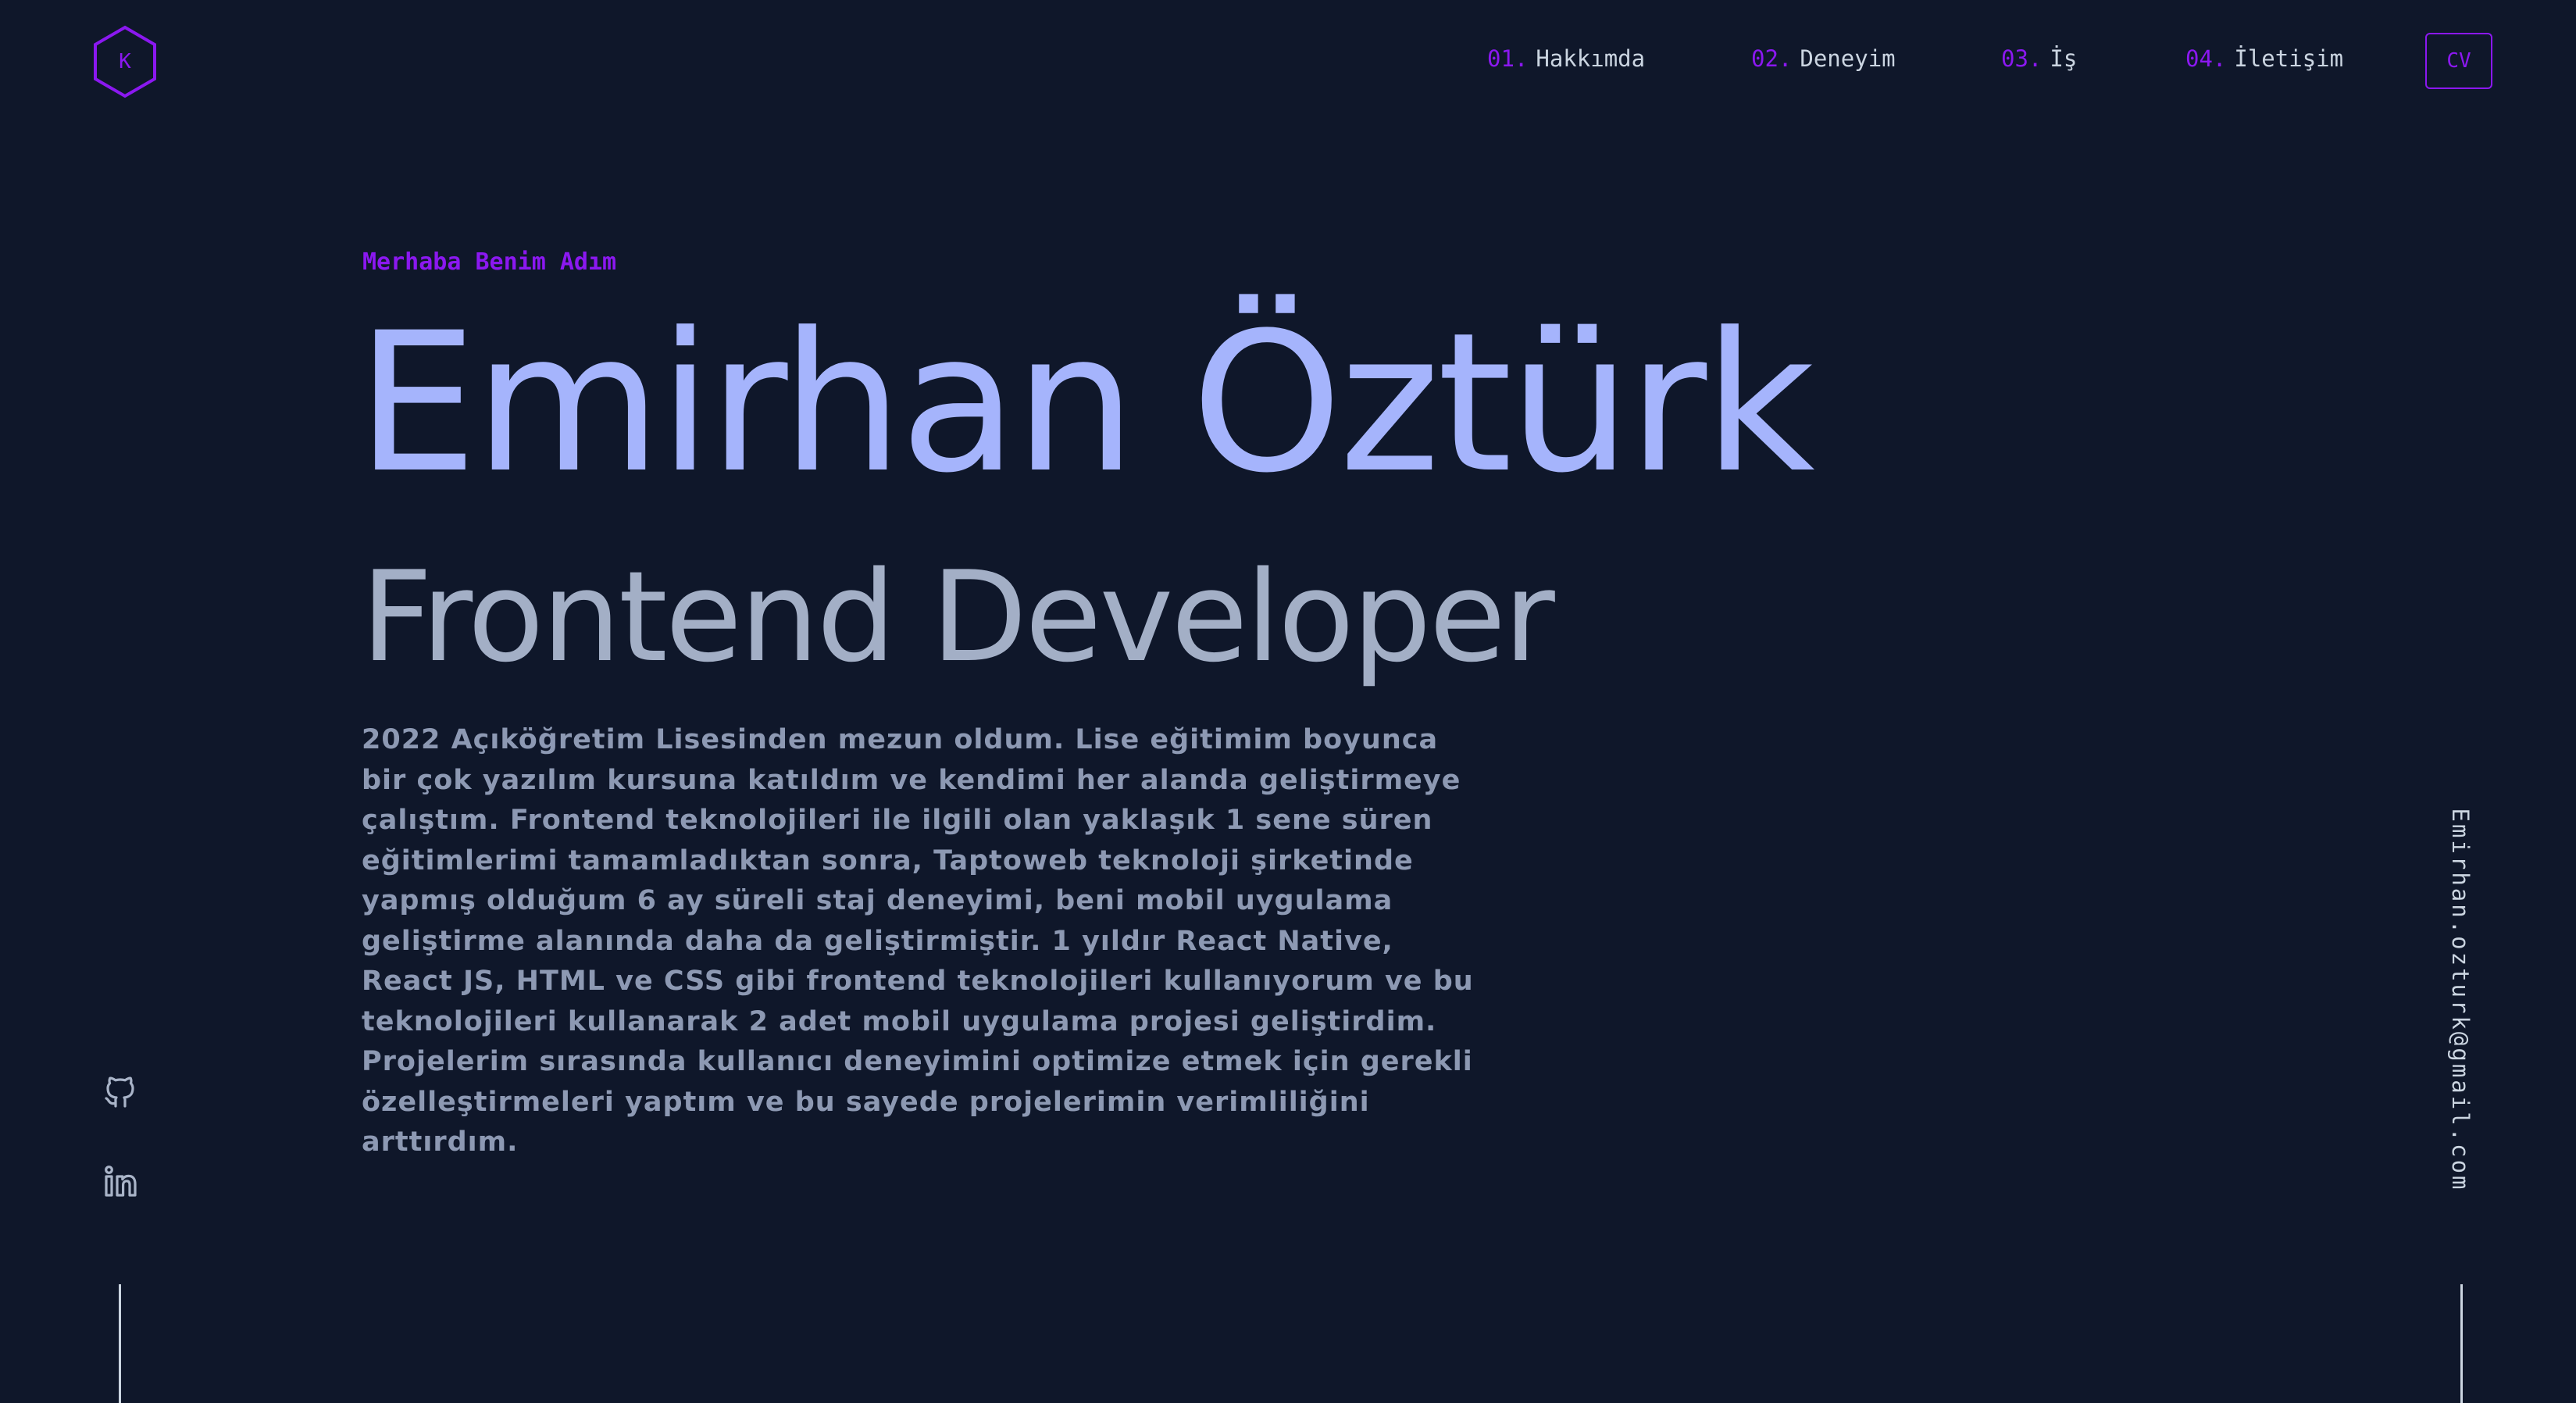 The width and height of the screenshot is (2576, 1403). What do you see at coordinates (489, 262) in the screenshot?
I see `hero-greeting: Merhaba Benim Adım` at bounding box center [489, 262].